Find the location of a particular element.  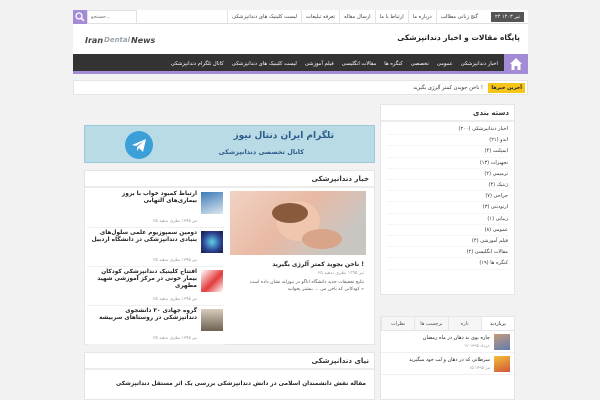

home-icon is located at coordinates (516, 64).